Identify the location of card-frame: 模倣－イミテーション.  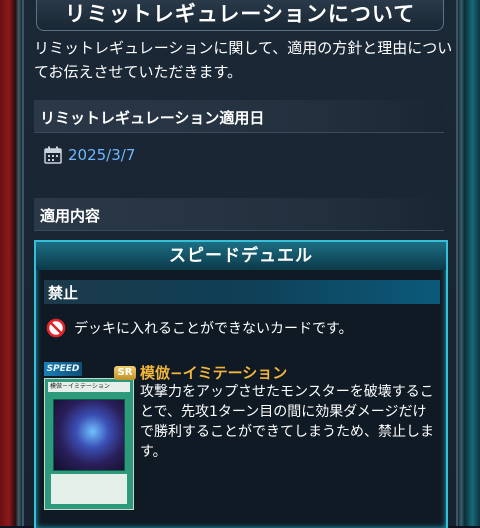
(89, 444).